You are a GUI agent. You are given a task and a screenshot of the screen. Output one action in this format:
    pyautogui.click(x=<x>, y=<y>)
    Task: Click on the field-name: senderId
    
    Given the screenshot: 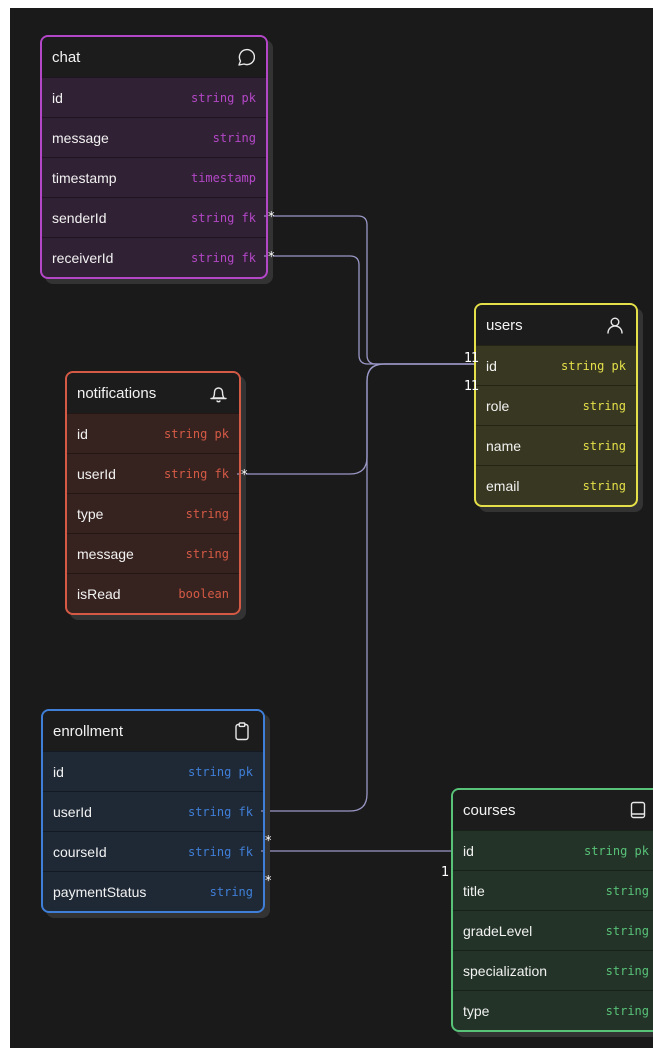 What is the action you would take?
    pyautogui.click(x=79, y=217)
    